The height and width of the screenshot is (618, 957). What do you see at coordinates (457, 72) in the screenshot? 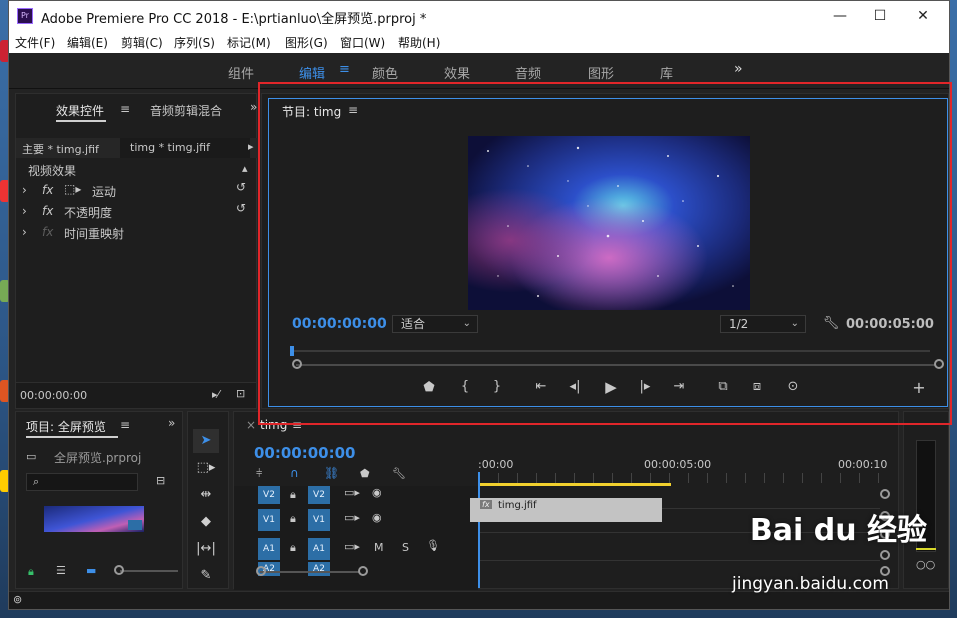
I see `workspace-effects: 效果` at bounding box center [457, 72].